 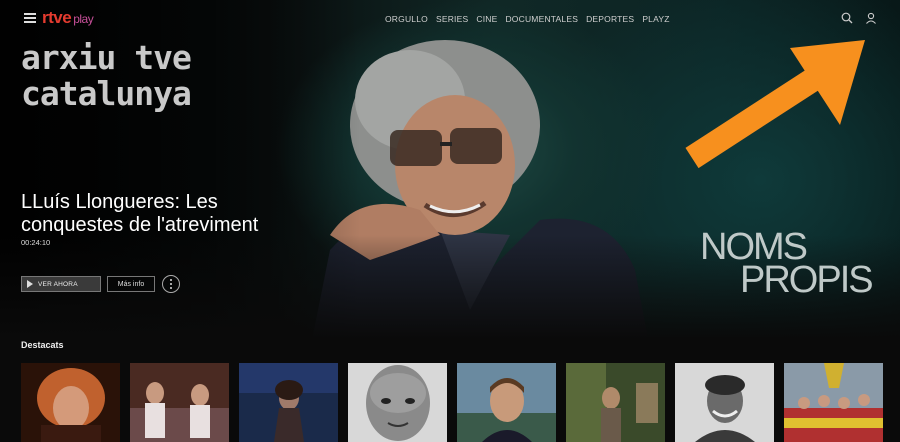 I want to click on more-options-button, so click(x=171, y=284).